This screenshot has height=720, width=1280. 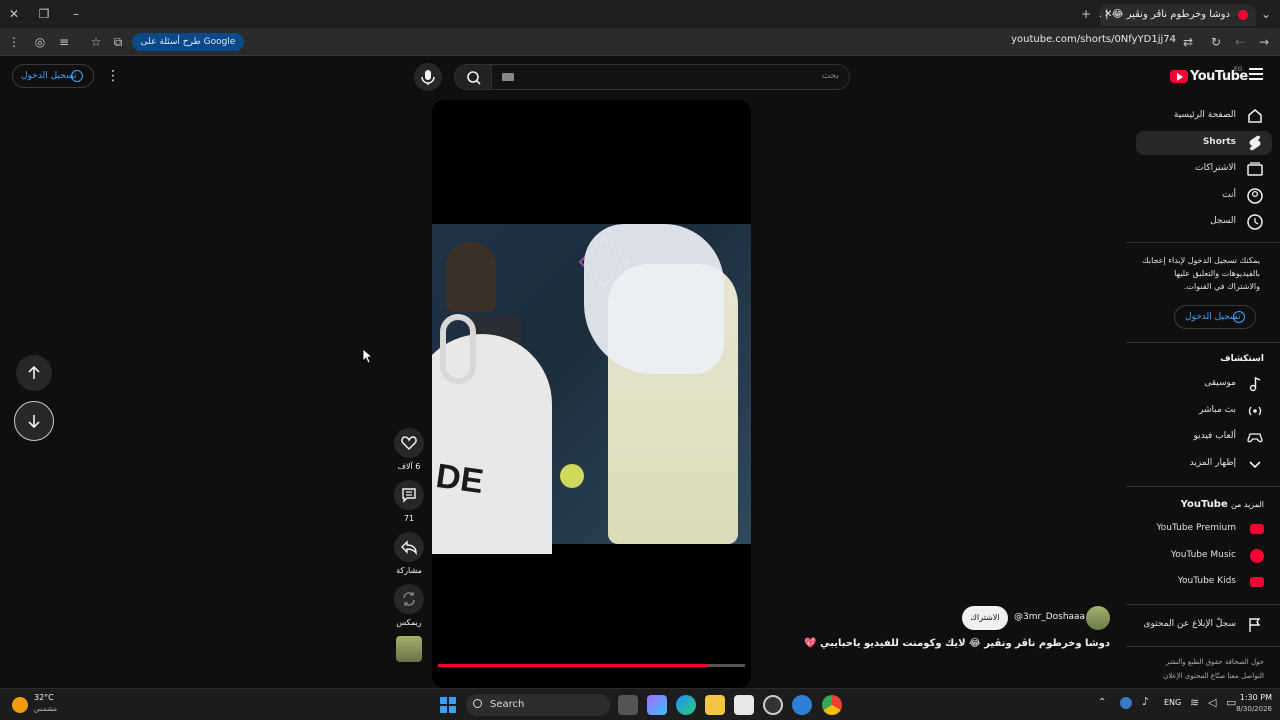 What do you see at coordinates (1239, 317) in the screenshot?
I see `account-circle-icon` at bounding box center [1239, 317].